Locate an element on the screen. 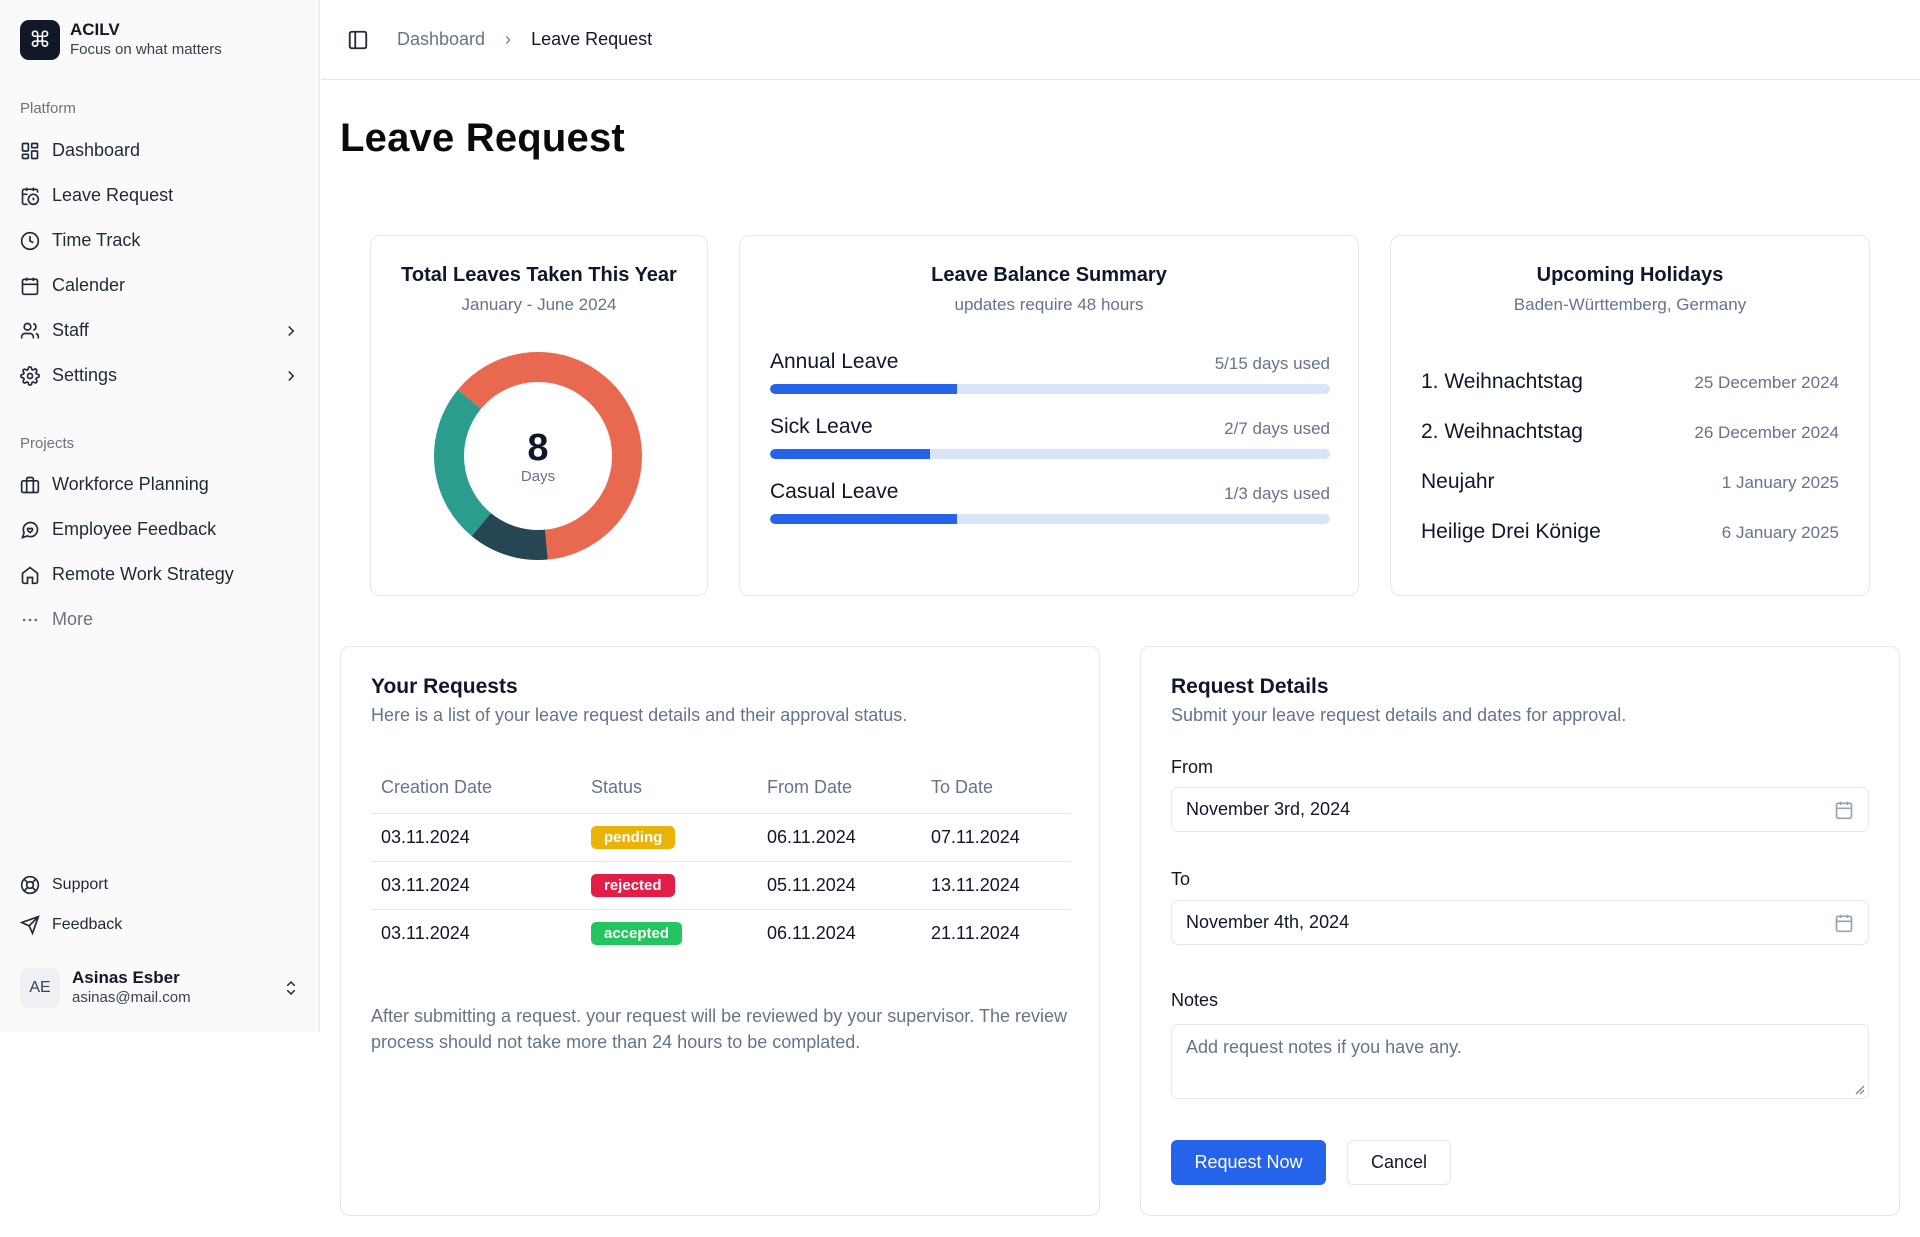  users-icon is located at coordinates (30, 331).